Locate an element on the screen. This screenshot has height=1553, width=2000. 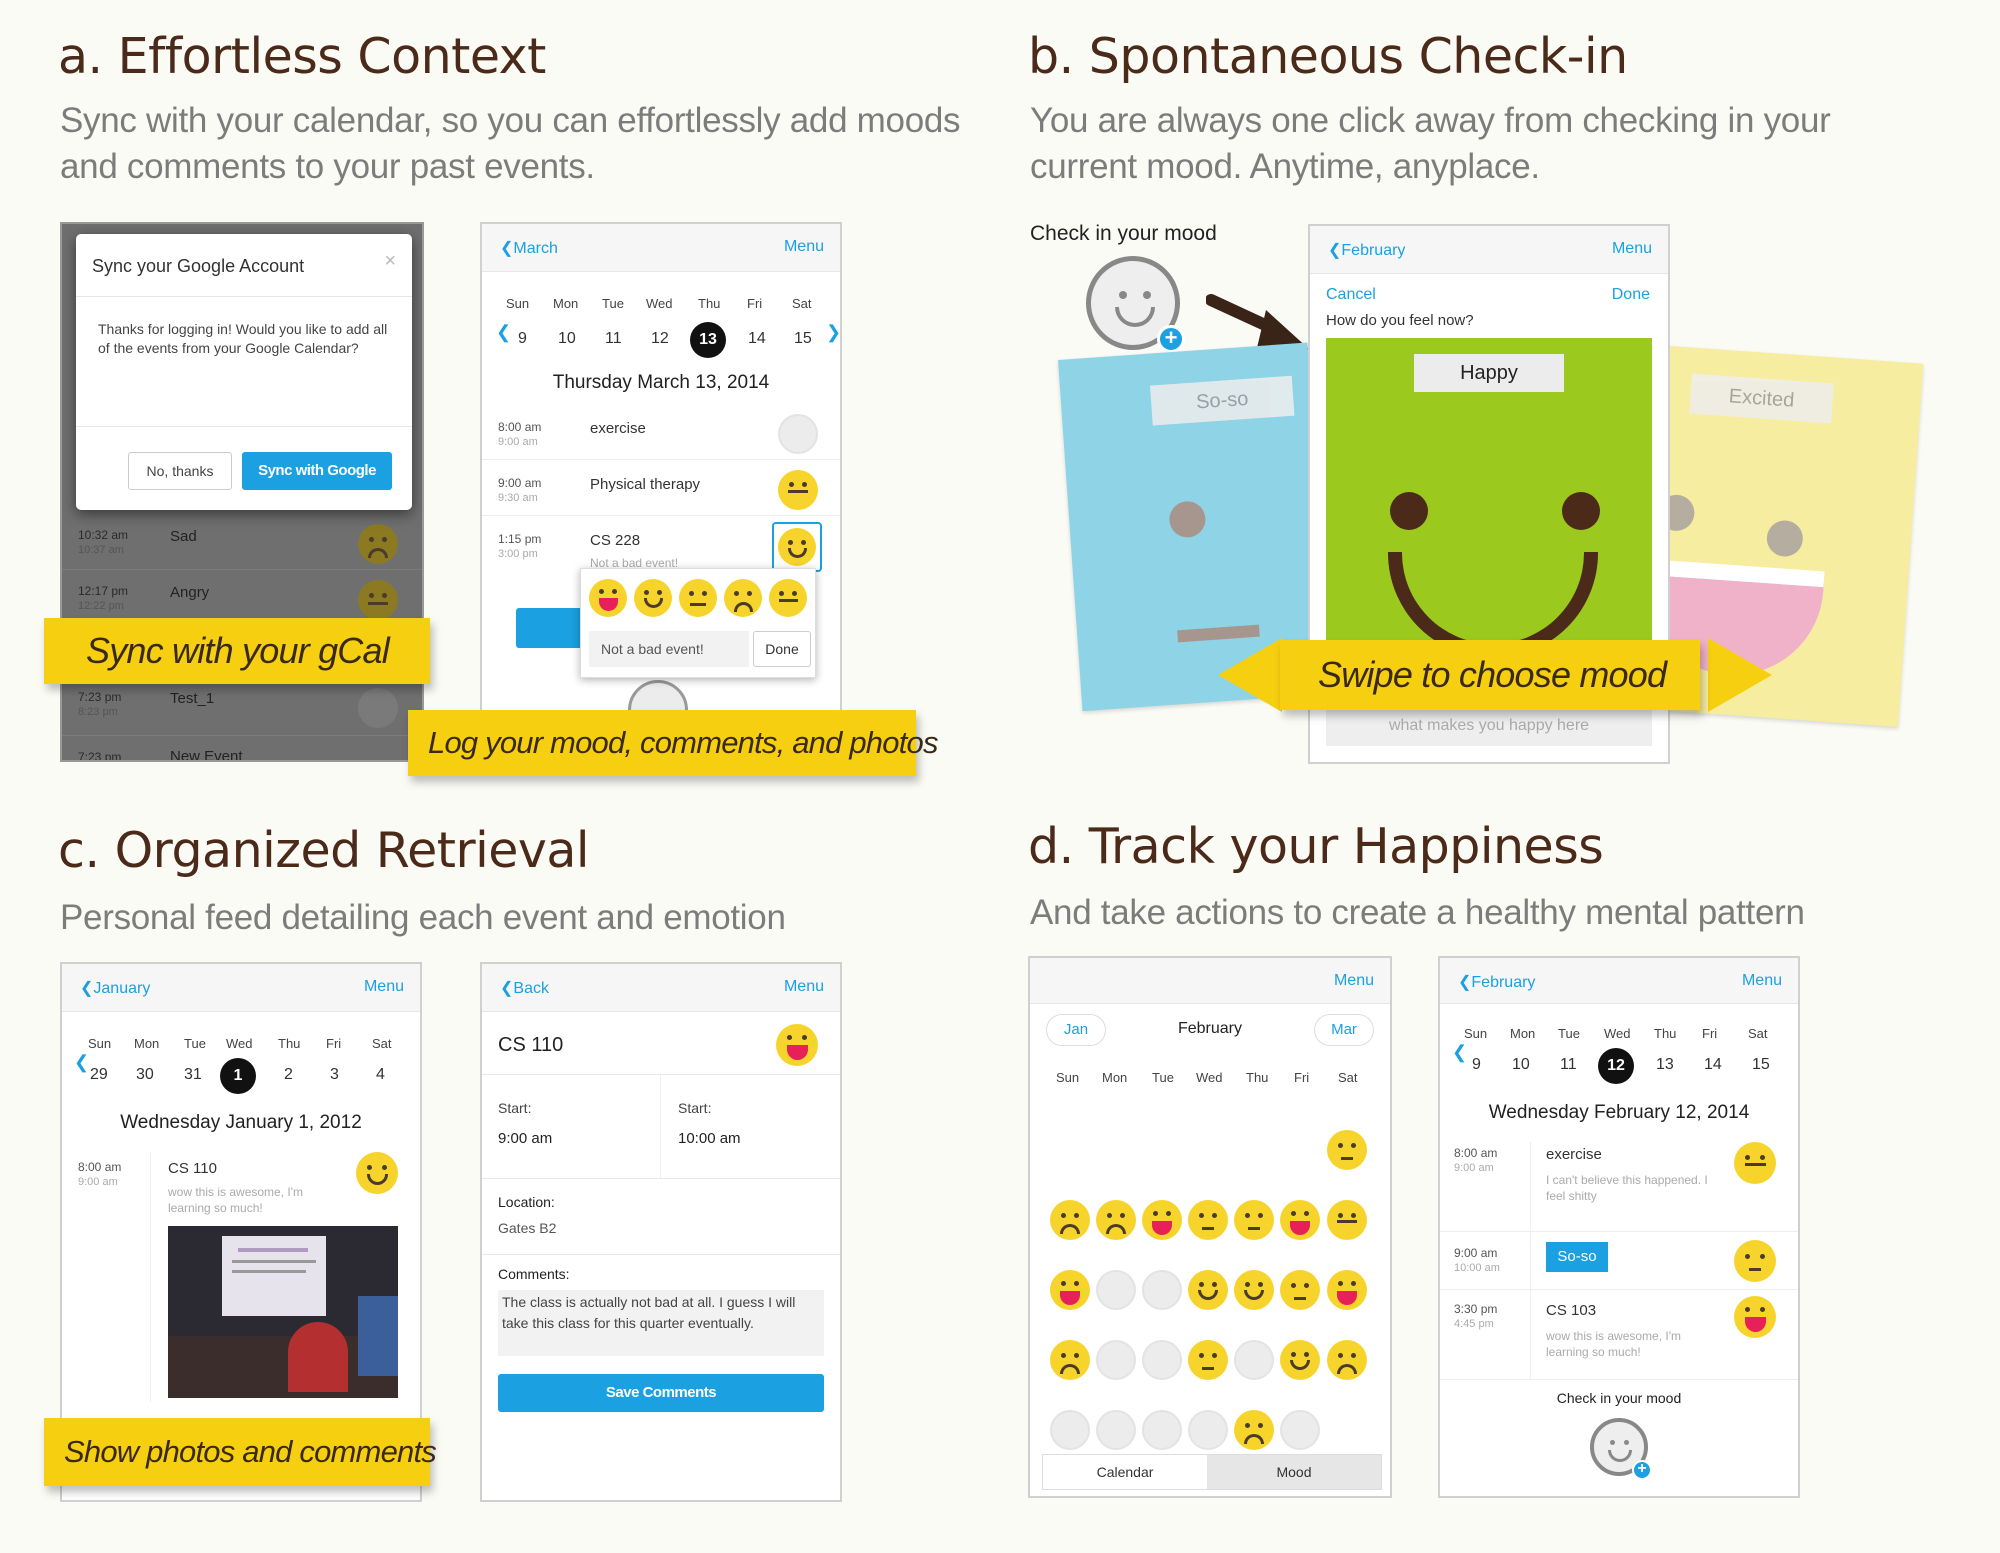
date-heading: Wednesday January 1, 2012 is located at coordinates (241, 1122).